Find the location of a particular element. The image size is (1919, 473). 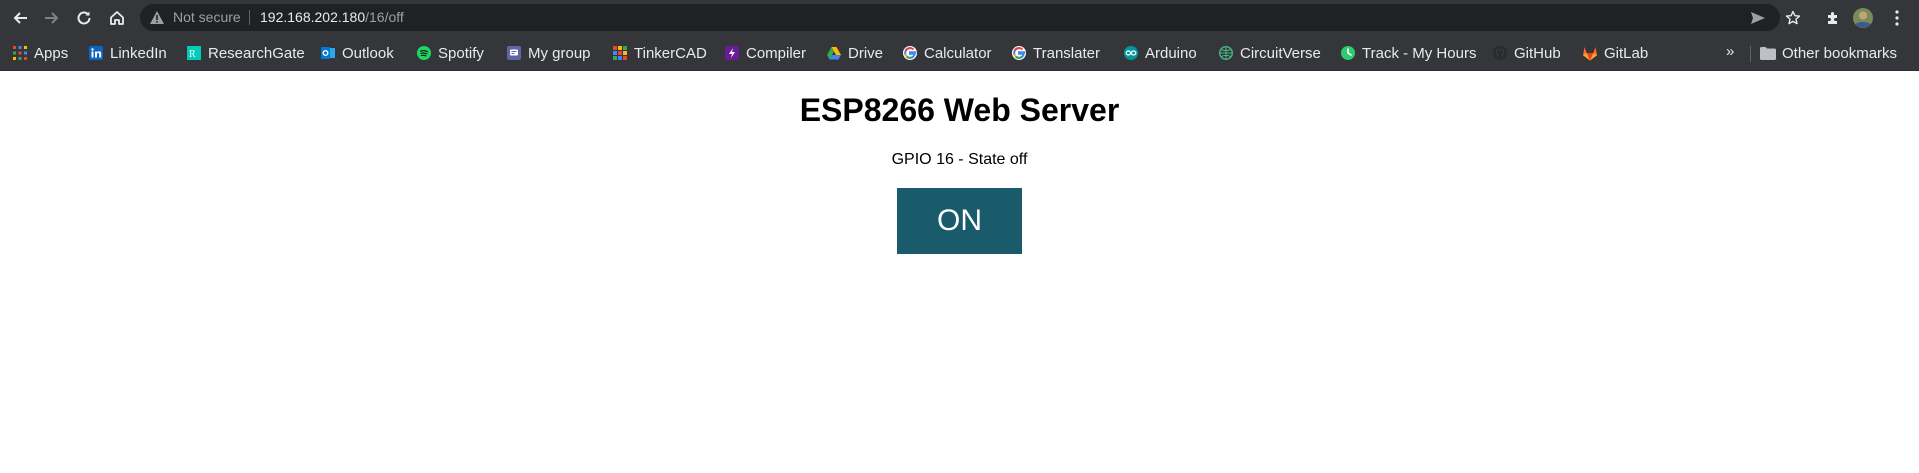

tinkercad-icon is located at coordinates (620, 53).